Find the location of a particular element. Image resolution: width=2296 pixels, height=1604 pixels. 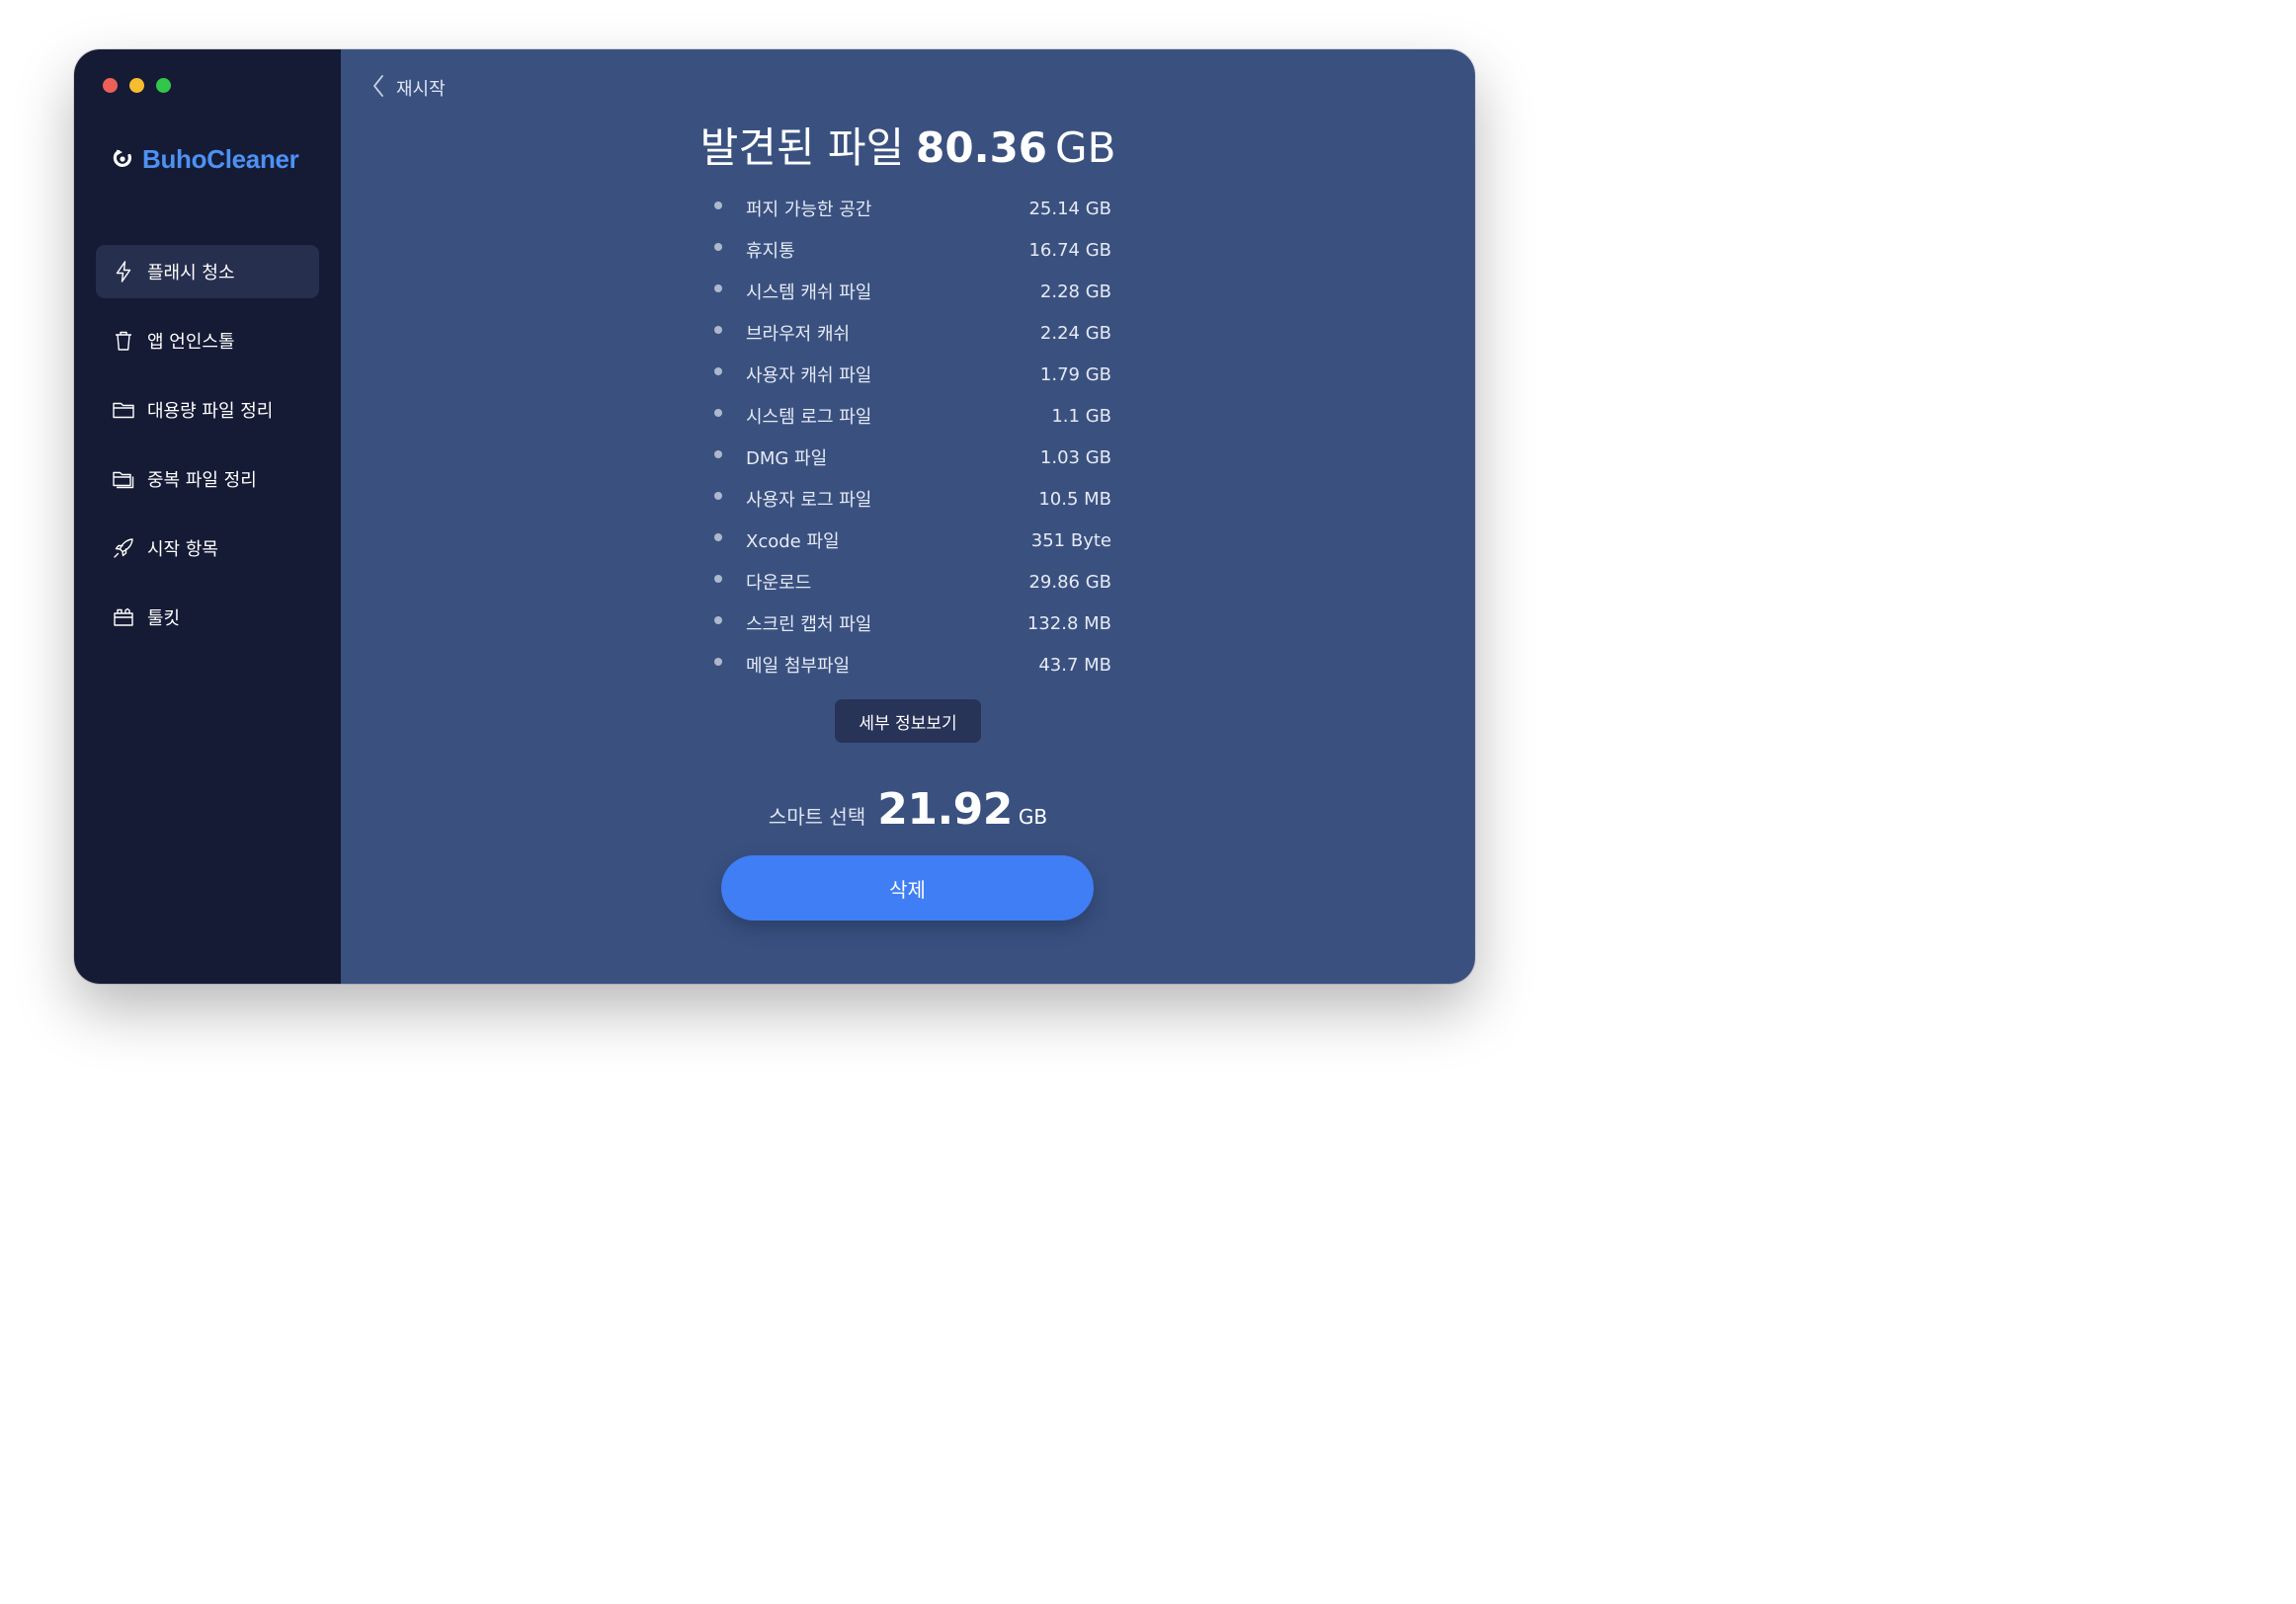

chevron-left-icon is located at coordinates (378, 88).